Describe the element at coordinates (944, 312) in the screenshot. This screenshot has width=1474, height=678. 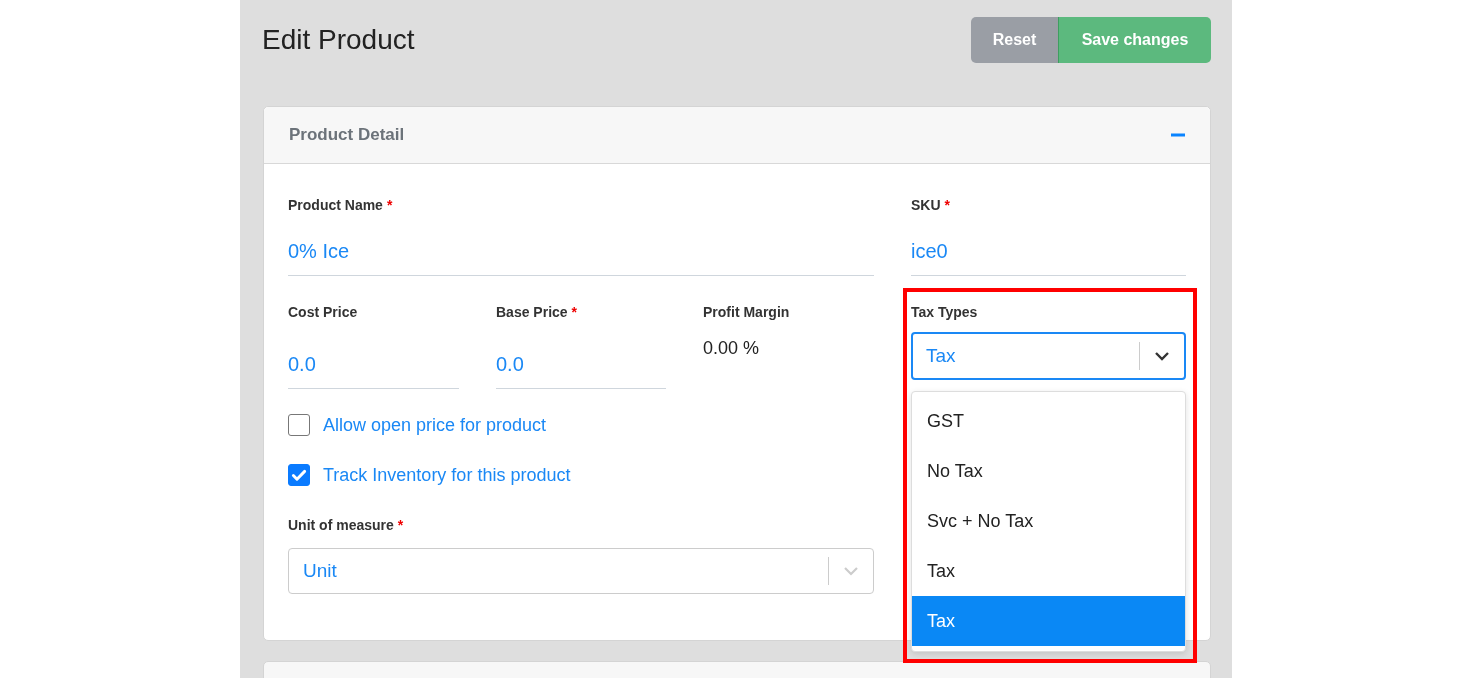
I see `field-label: Tax Types` at that location.